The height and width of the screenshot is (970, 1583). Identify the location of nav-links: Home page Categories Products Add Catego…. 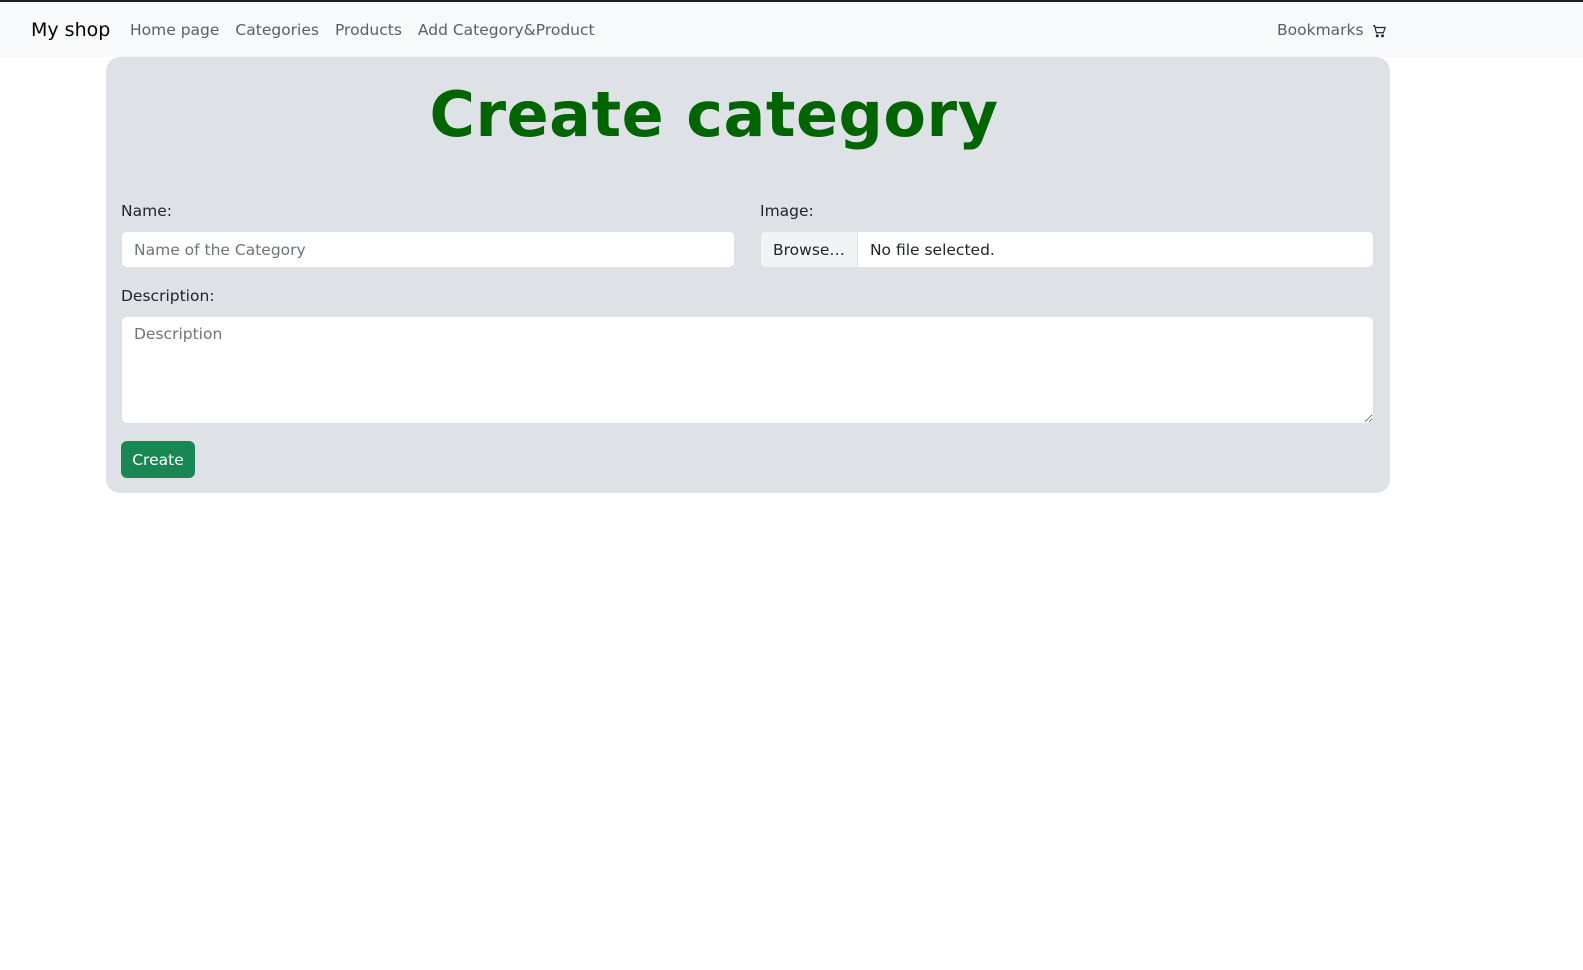
(370, 30).